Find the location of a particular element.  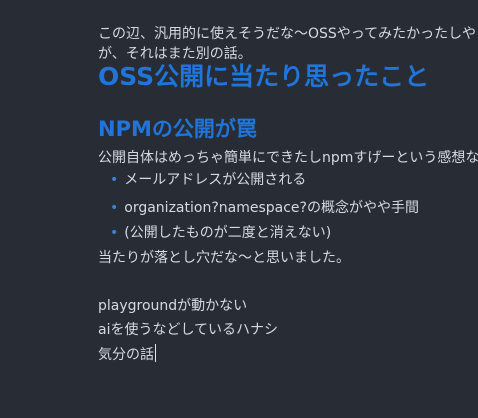

line-kibun-text: 気分の話 is located at coordinates (126, 355).